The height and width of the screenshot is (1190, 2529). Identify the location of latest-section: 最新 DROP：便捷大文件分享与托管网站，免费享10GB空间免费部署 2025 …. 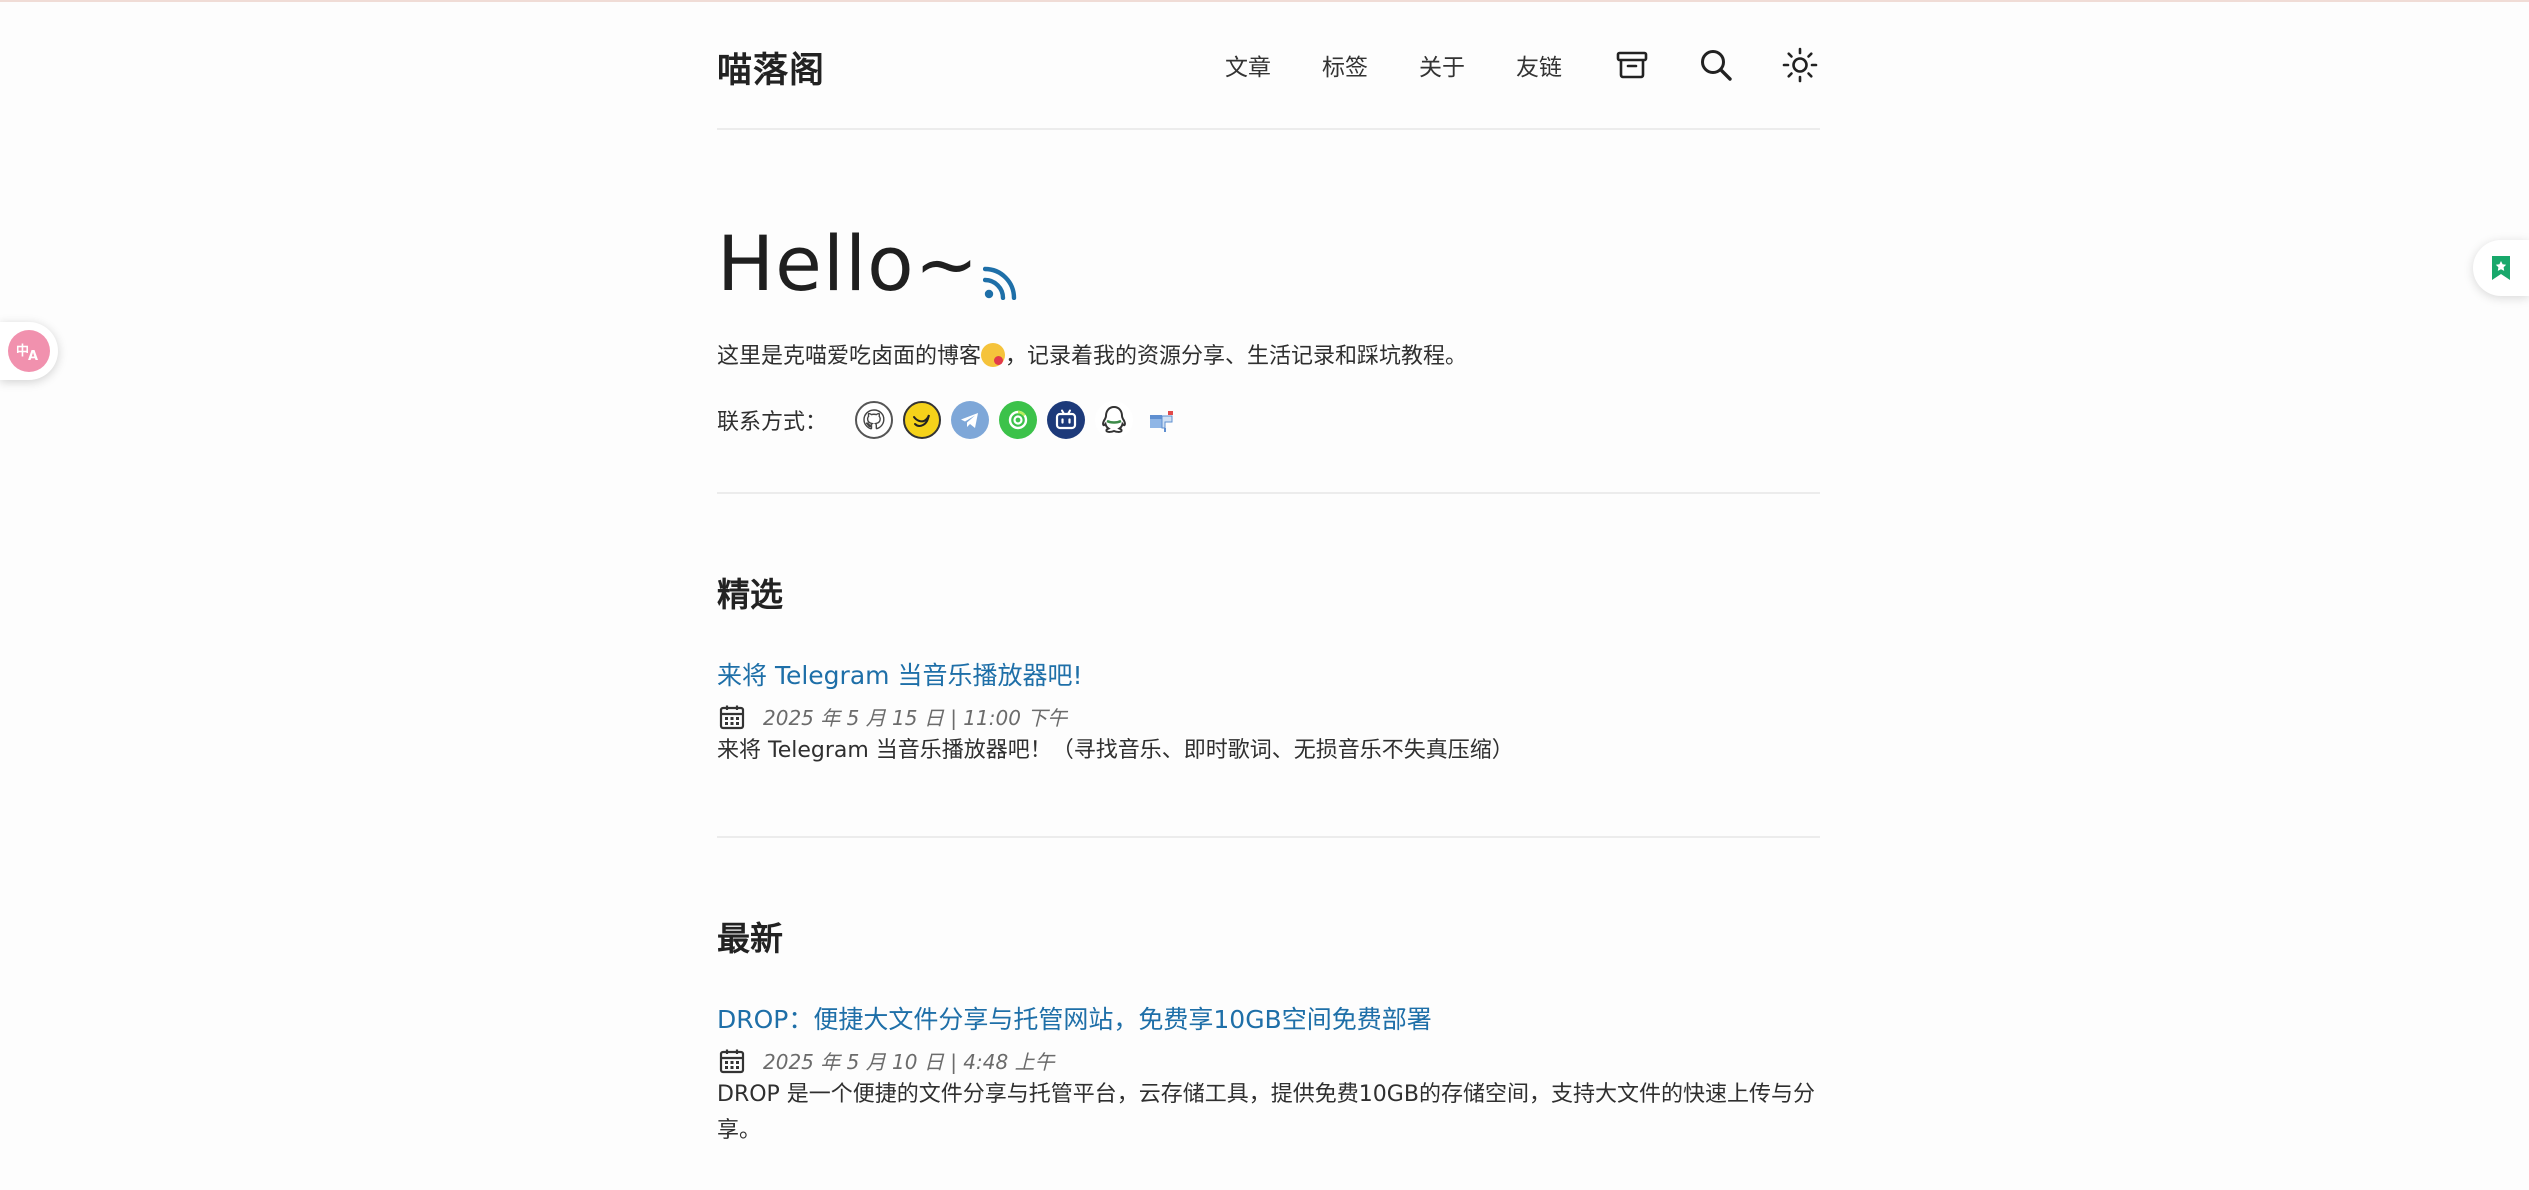
(1268, 994).